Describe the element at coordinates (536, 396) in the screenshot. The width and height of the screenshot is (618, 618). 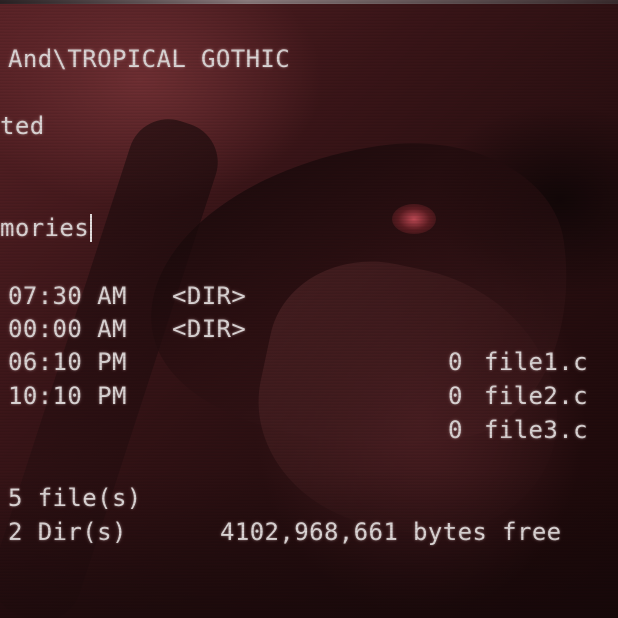
I see `entry-3-name: file2.c` at that location.